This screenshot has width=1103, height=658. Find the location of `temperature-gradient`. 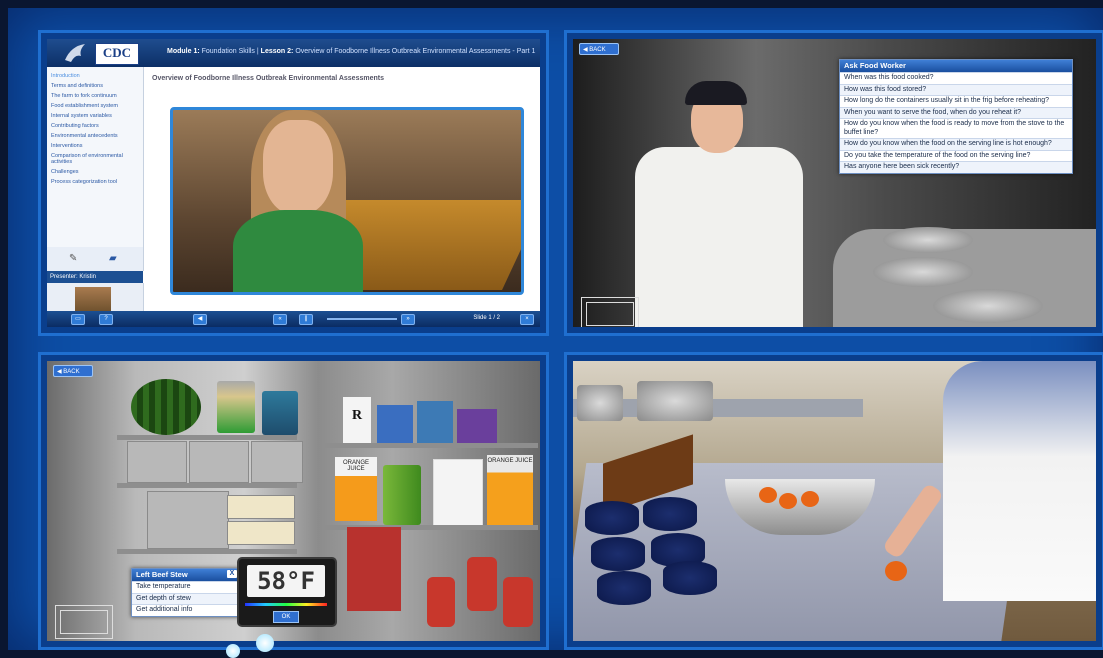

temperature-gradient is located at coordinates (286, 604).